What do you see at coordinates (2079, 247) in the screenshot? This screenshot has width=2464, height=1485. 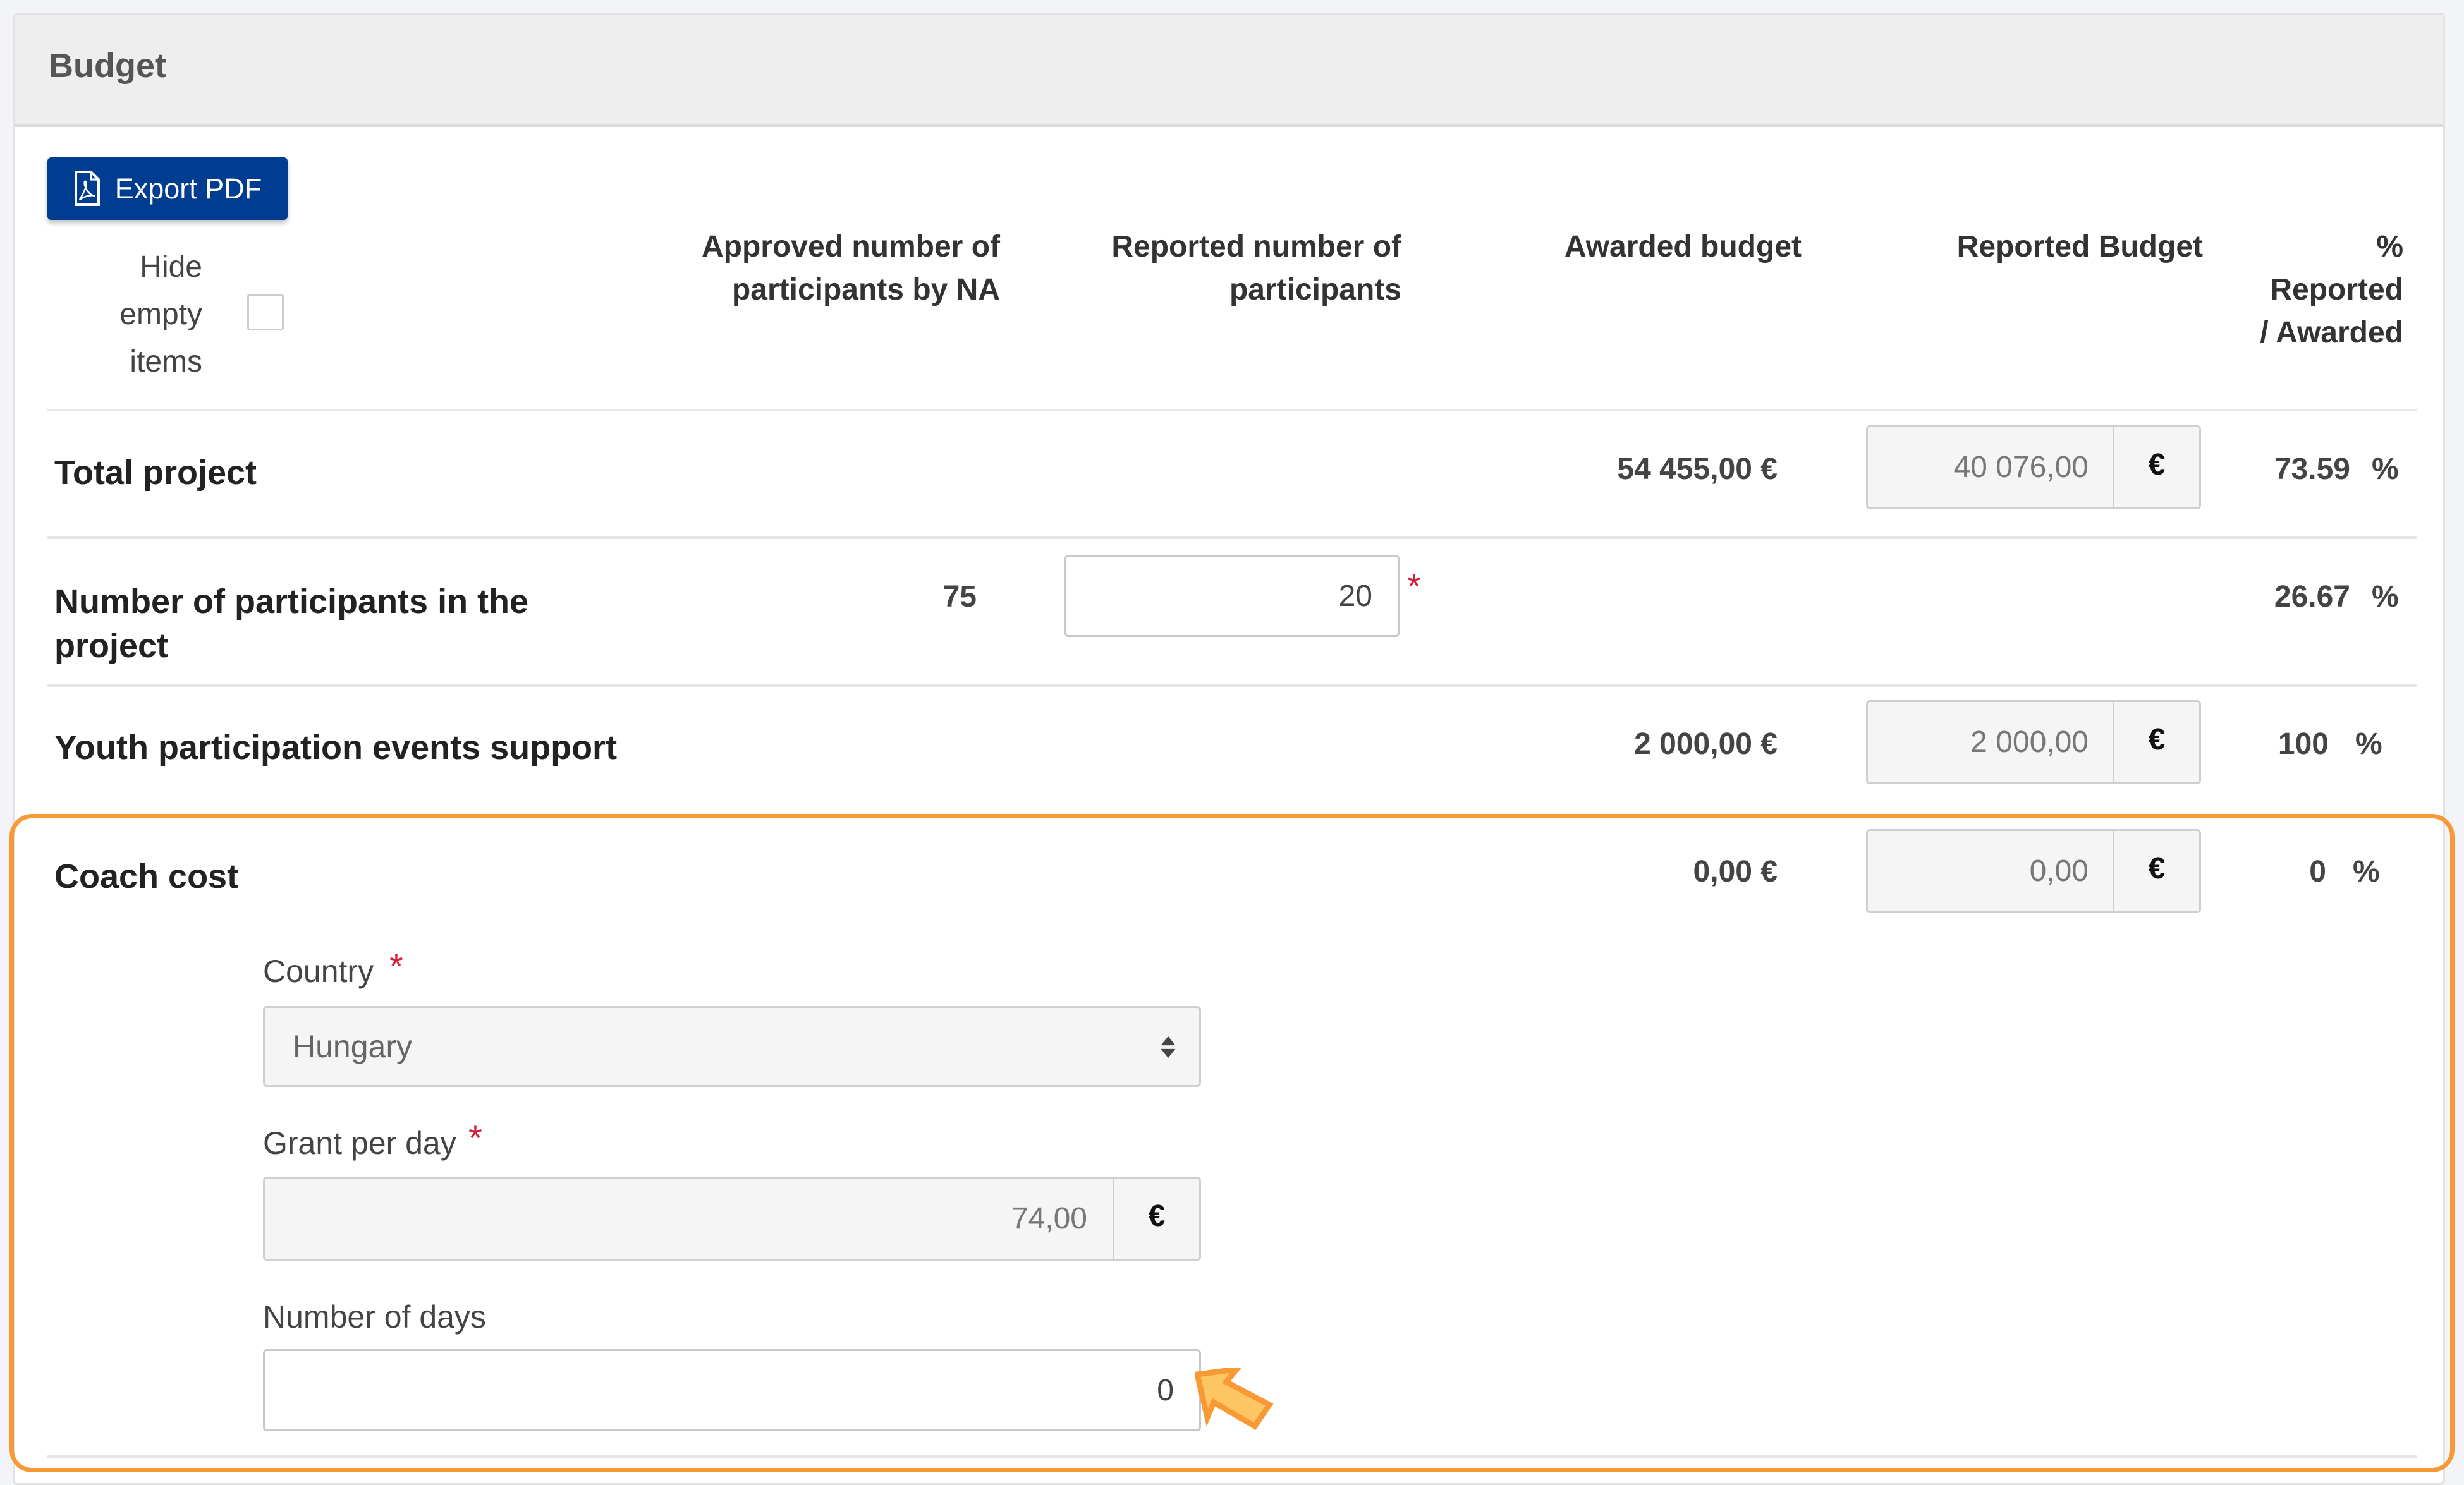 I see `column-header-reported-budget: Reported Budget` at bounding box center [2079, 247].